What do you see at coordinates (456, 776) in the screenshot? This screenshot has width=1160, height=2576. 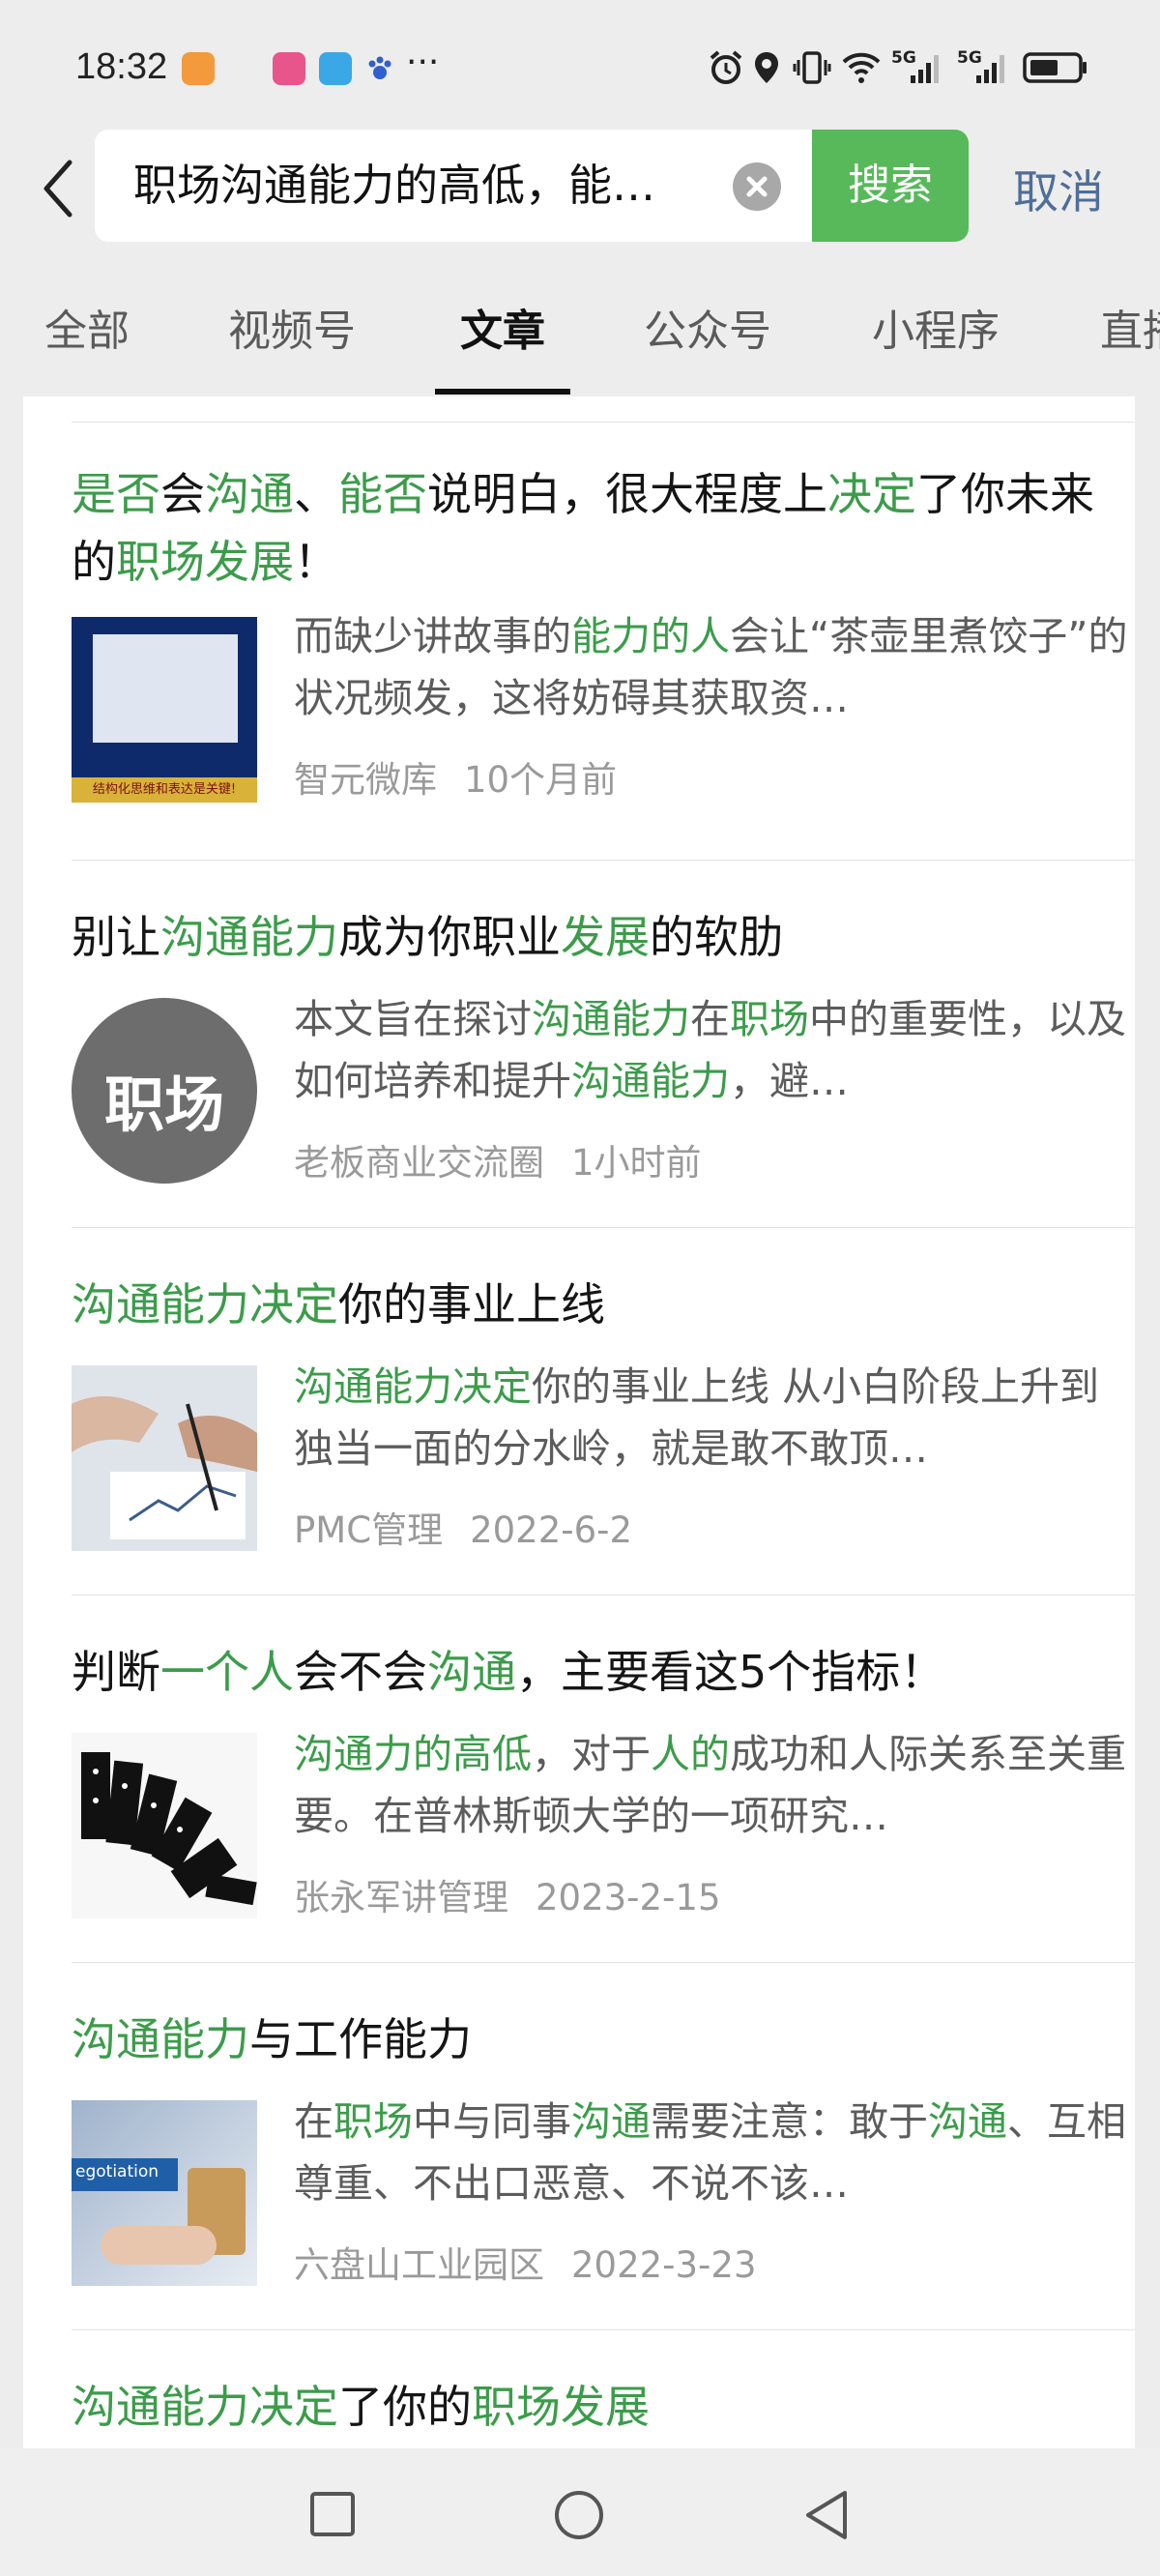 I see `article-meta: 智元微库 10个月前` at bounding box center [456, 776].